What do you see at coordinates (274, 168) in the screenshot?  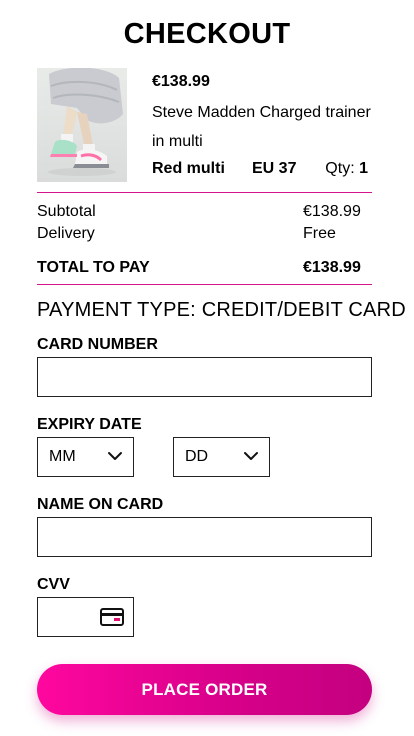 I see `product-size: EU 37` at bounding box center [274, 168].